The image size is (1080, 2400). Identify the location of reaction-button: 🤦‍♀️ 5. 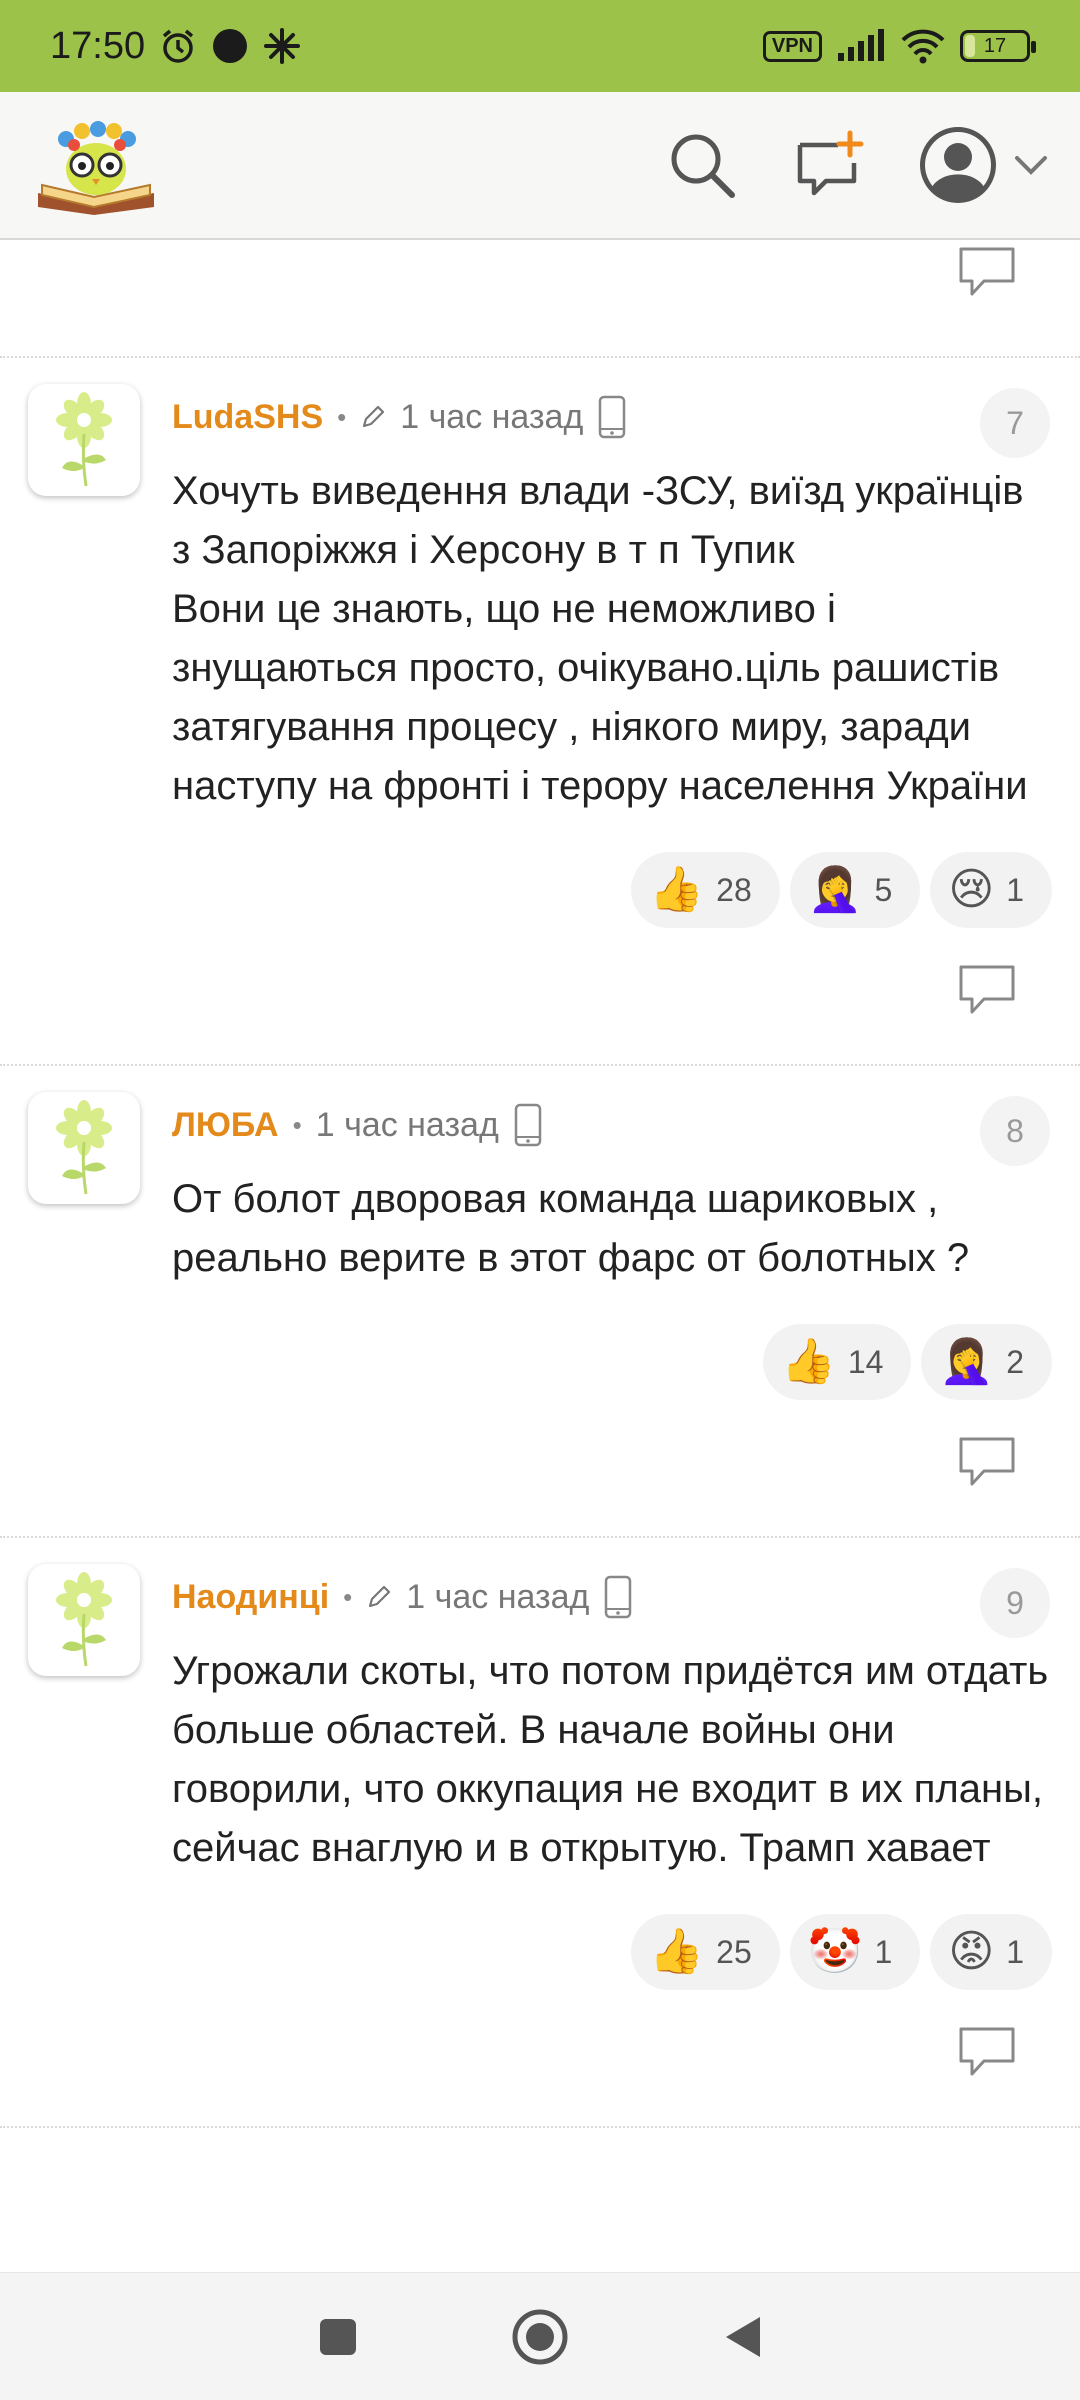
(855, 890).